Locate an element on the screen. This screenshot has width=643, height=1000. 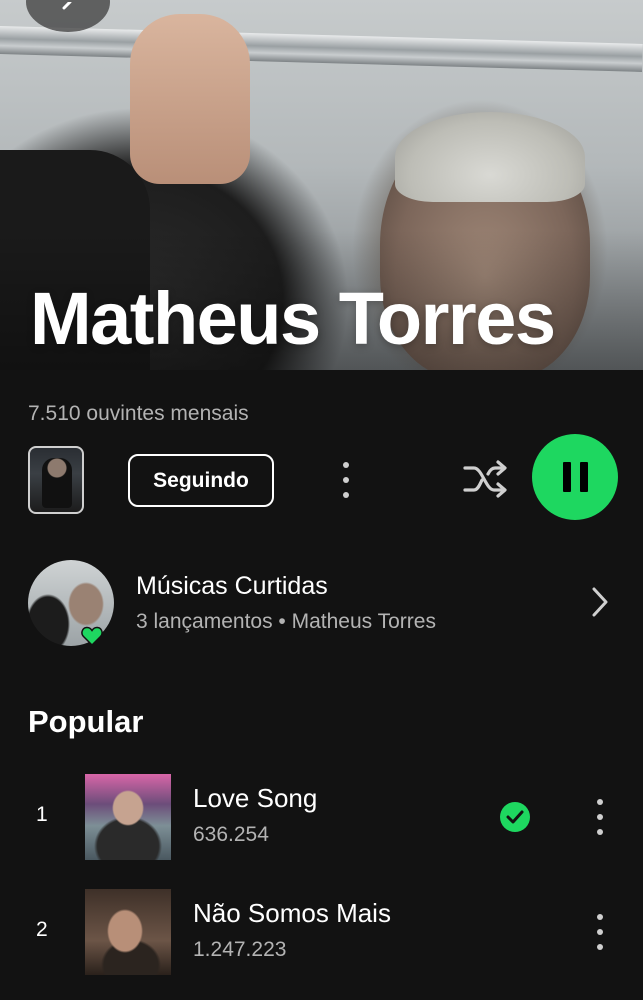
track-title: Não Somos Mais is located at coordinates (292, 913).